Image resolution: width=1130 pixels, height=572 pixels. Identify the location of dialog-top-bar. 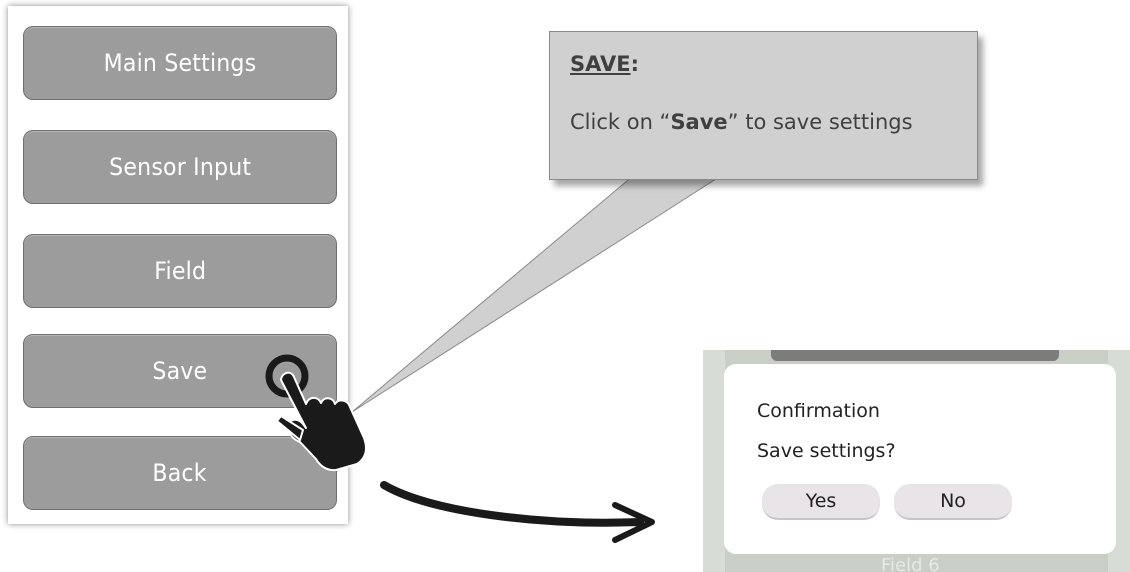
(915, 355).